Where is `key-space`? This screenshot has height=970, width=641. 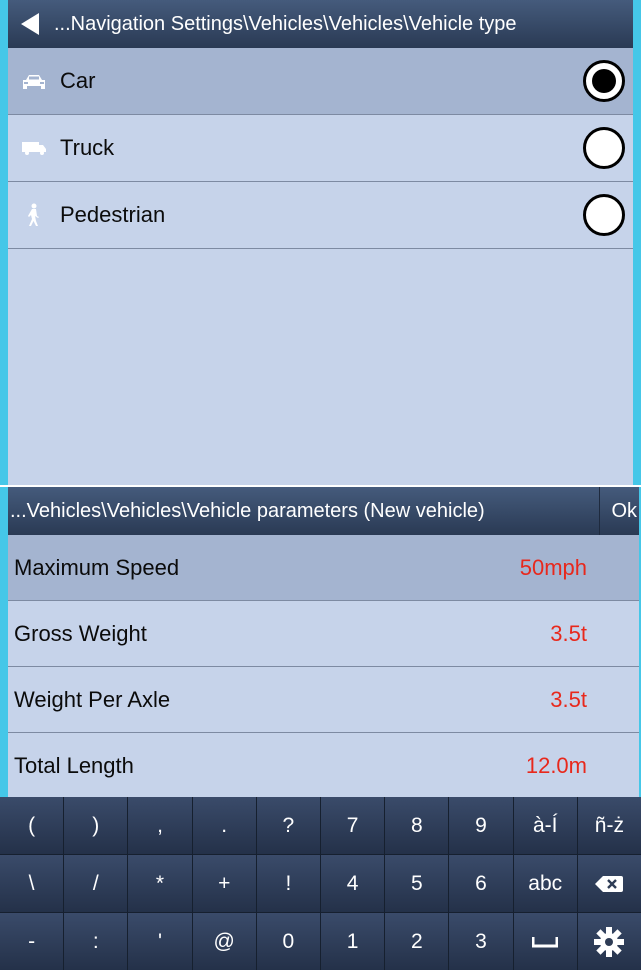
key-space is located at coordinates (545, 941).